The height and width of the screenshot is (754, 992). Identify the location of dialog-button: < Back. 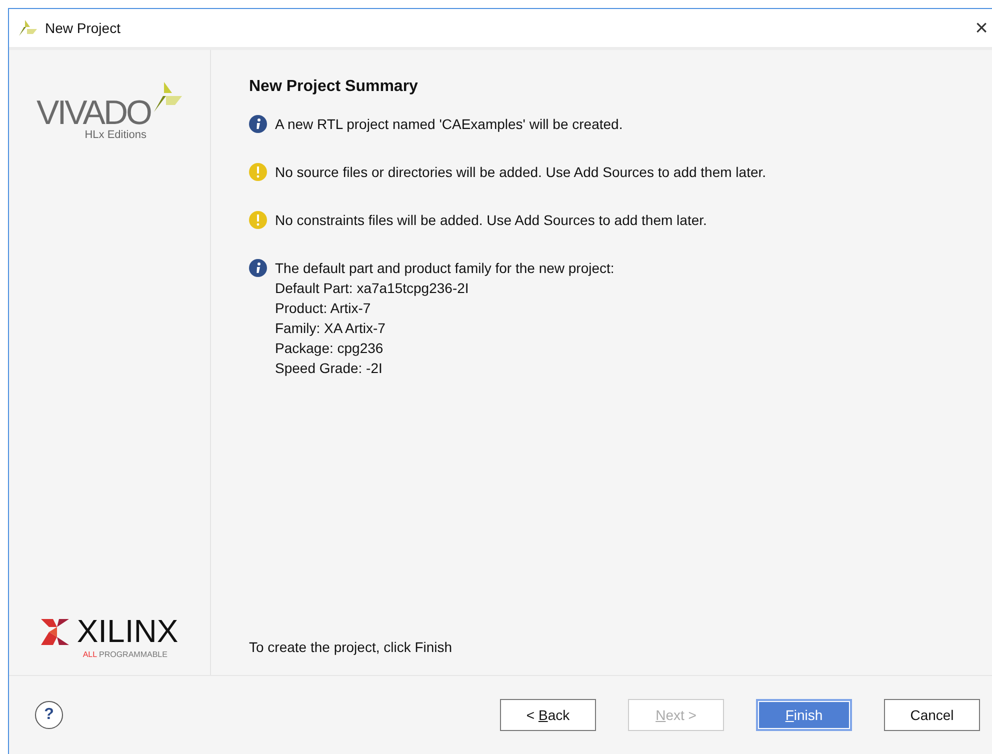
(548, 715).